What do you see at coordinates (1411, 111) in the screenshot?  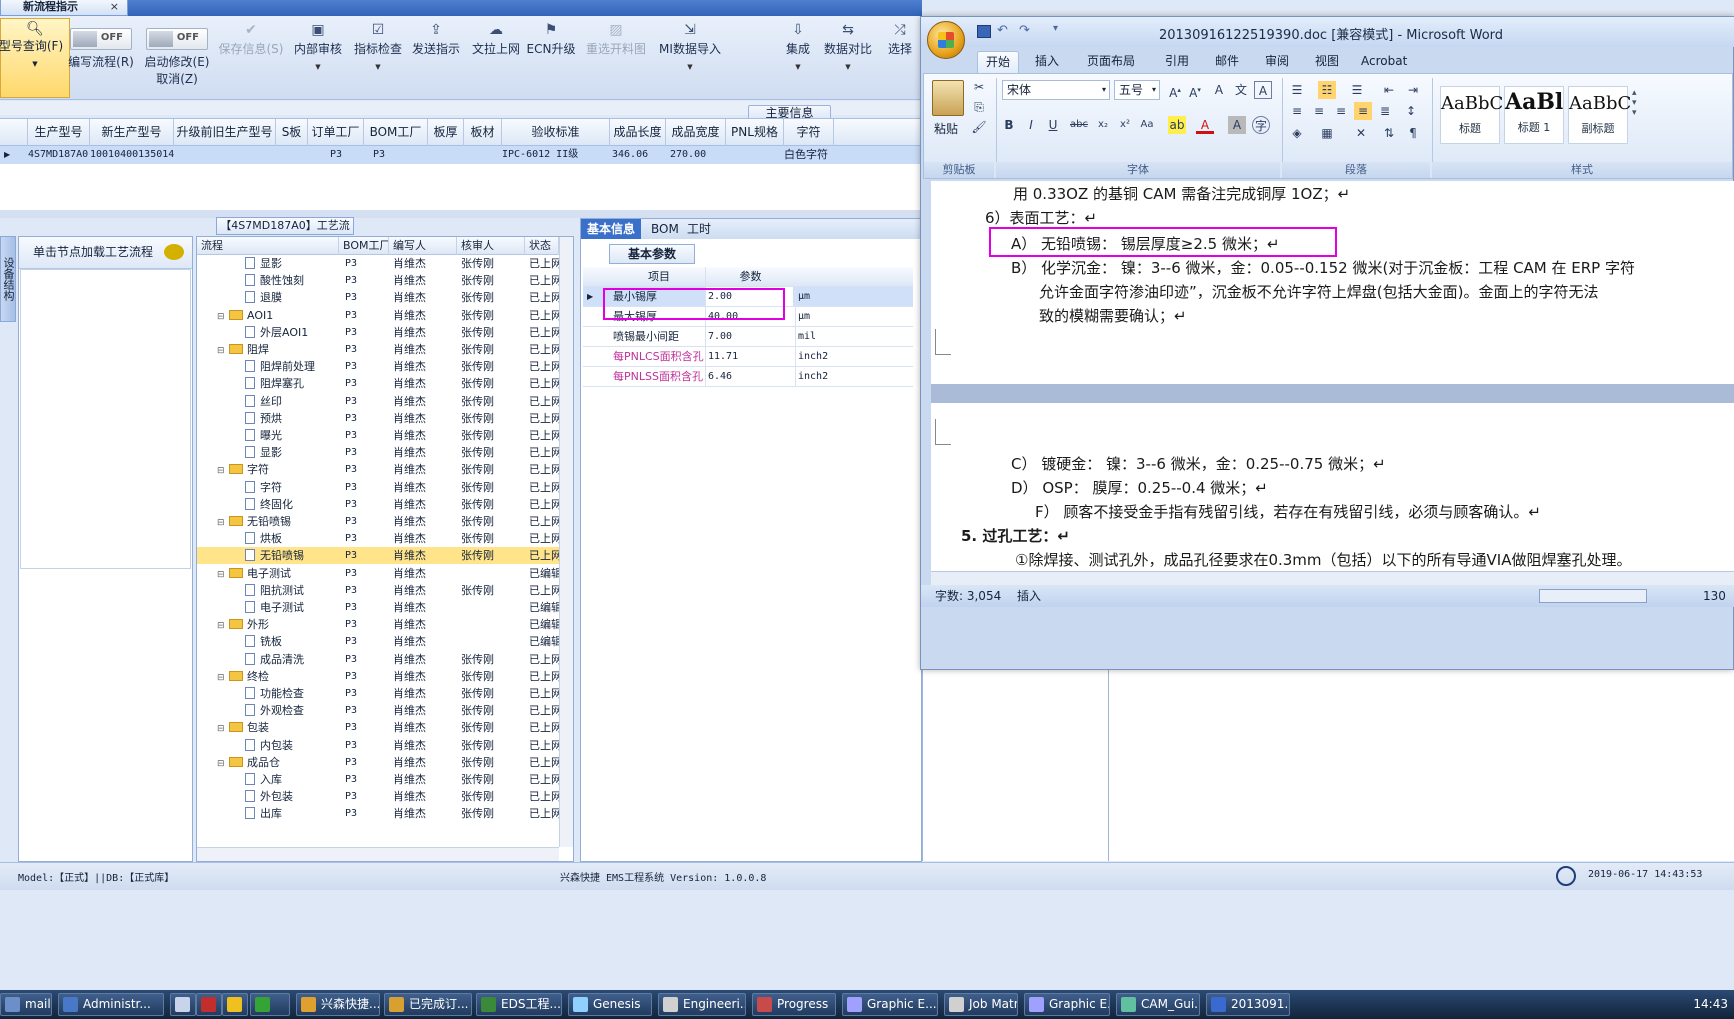 I see `line-spacing-icon: ↕` at bounding box center [1411, 111].